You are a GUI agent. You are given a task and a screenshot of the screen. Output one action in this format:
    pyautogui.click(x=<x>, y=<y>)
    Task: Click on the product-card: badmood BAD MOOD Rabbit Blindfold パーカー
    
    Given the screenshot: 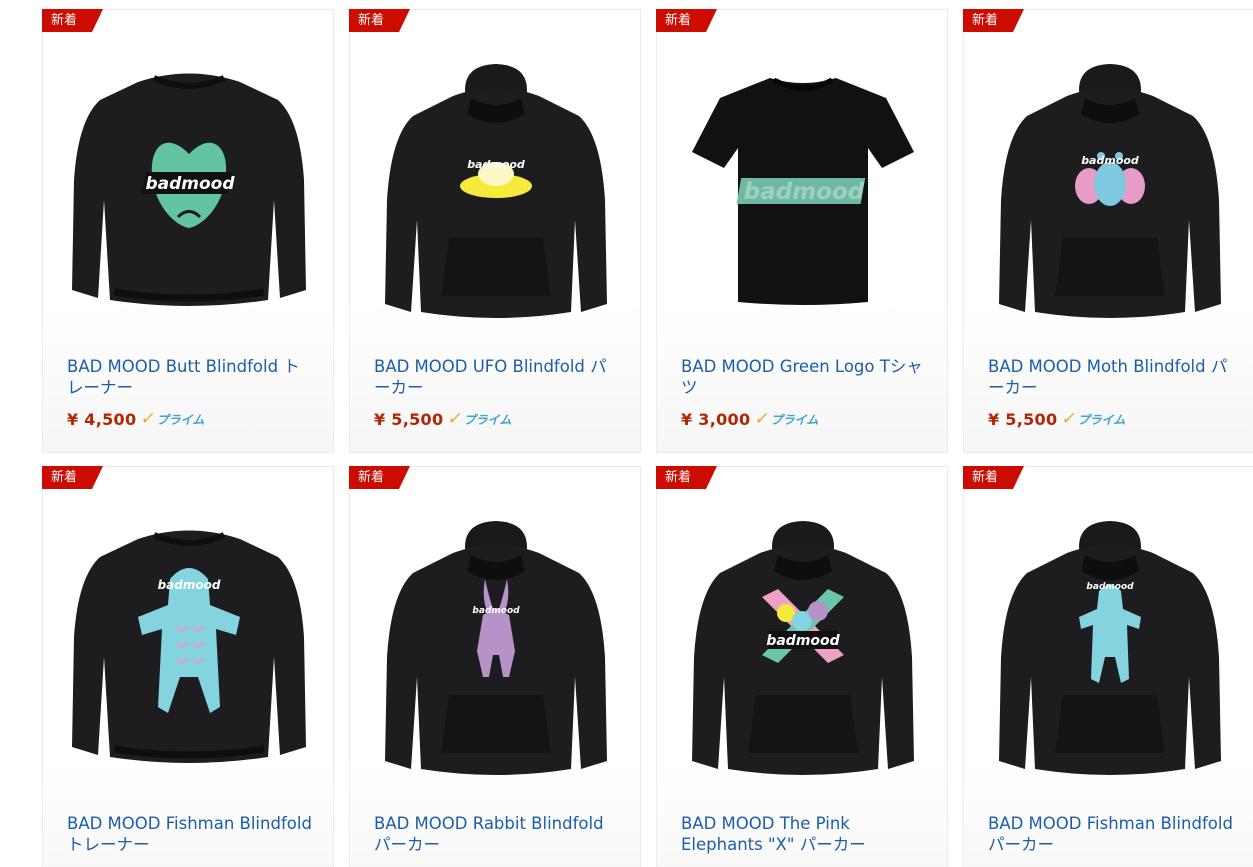 What is the action you would take?
    pyautogui.click(x=495, y=666)
    